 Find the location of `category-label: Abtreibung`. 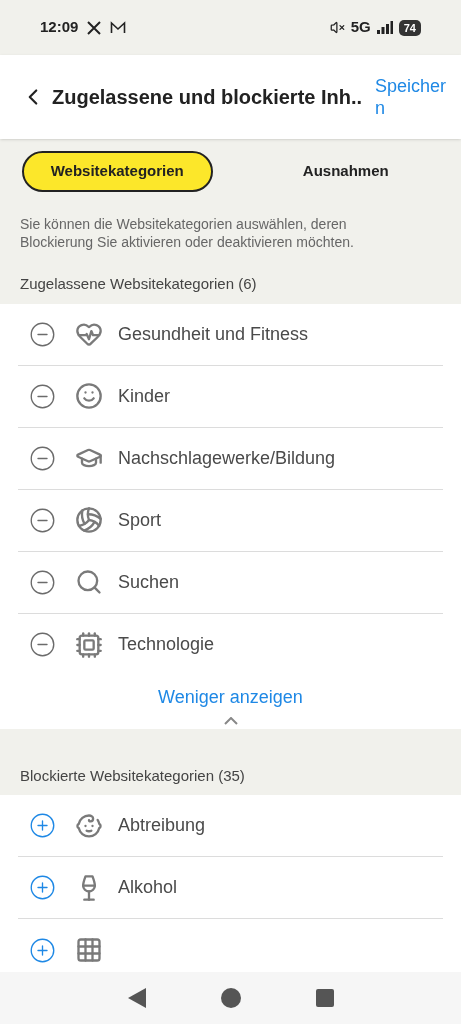

category-label: Abtreibung is located at coordinates (162, 825).